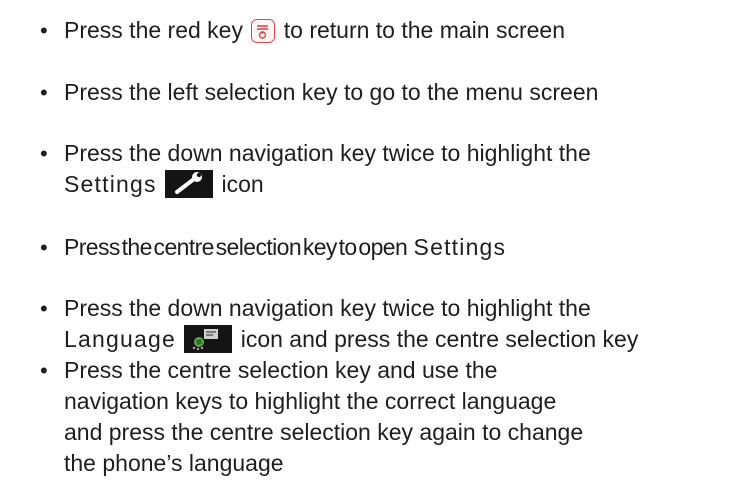 The height and width of the screenshot is (499, 751). What do you see at coordinates (263, 31) in the screenshot?
I see `red-end-call-key-icon` at bounding box center [263, 31].